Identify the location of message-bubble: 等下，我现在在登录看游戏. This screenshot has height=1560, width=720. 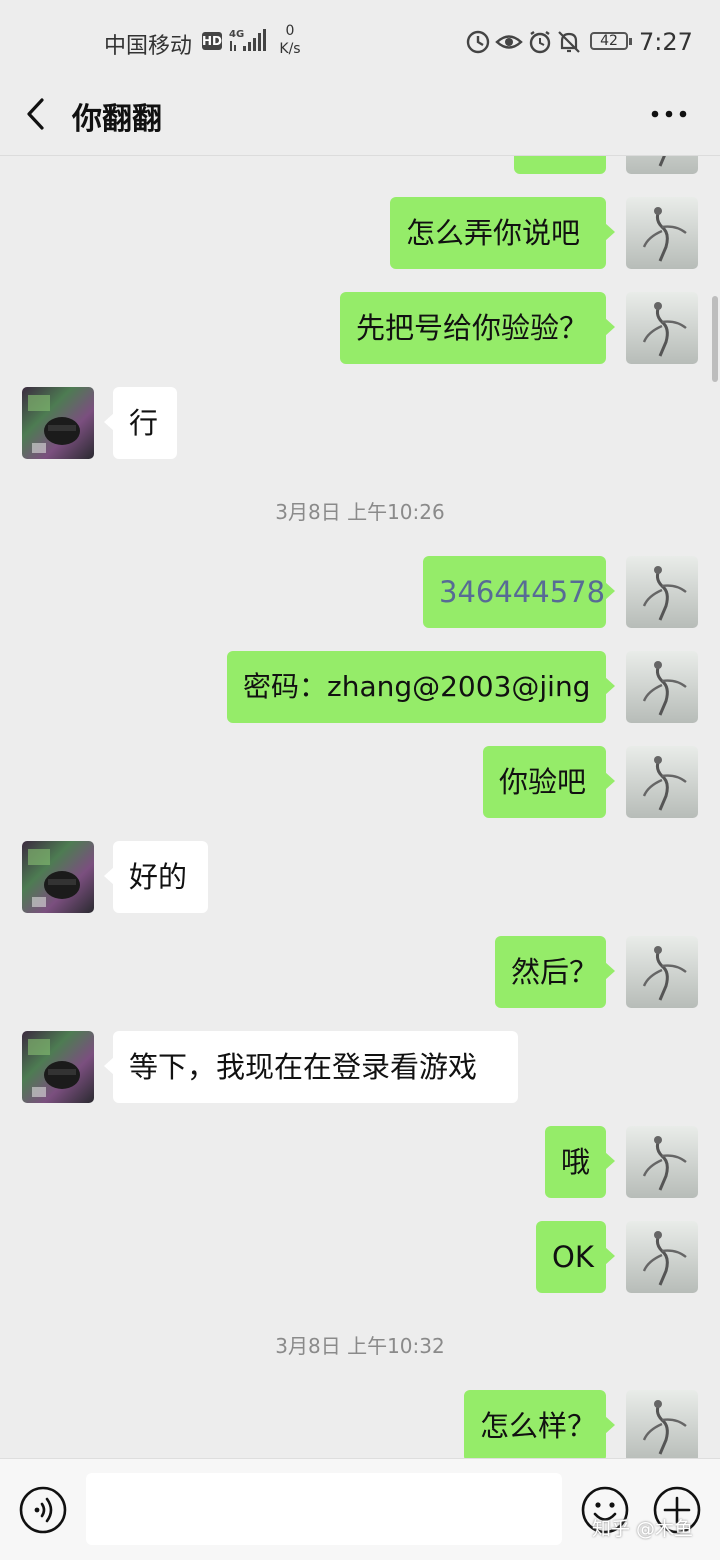
(311, 1067).